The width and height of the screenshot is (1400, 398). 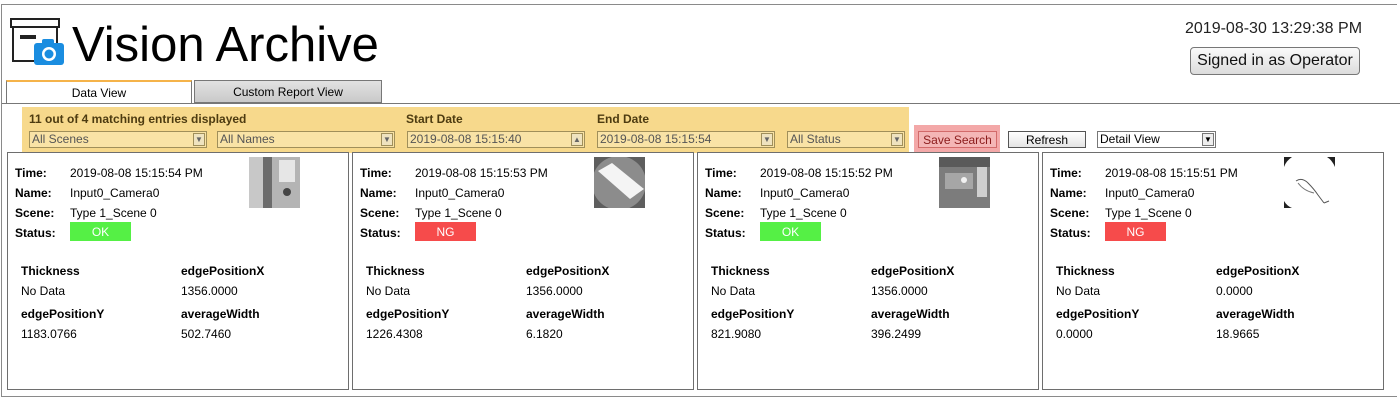 What do you see at coordinates (1130, 139) in the screenshot?
I see `view-mode-value: Detail View` at bounding box center [1130, 139].